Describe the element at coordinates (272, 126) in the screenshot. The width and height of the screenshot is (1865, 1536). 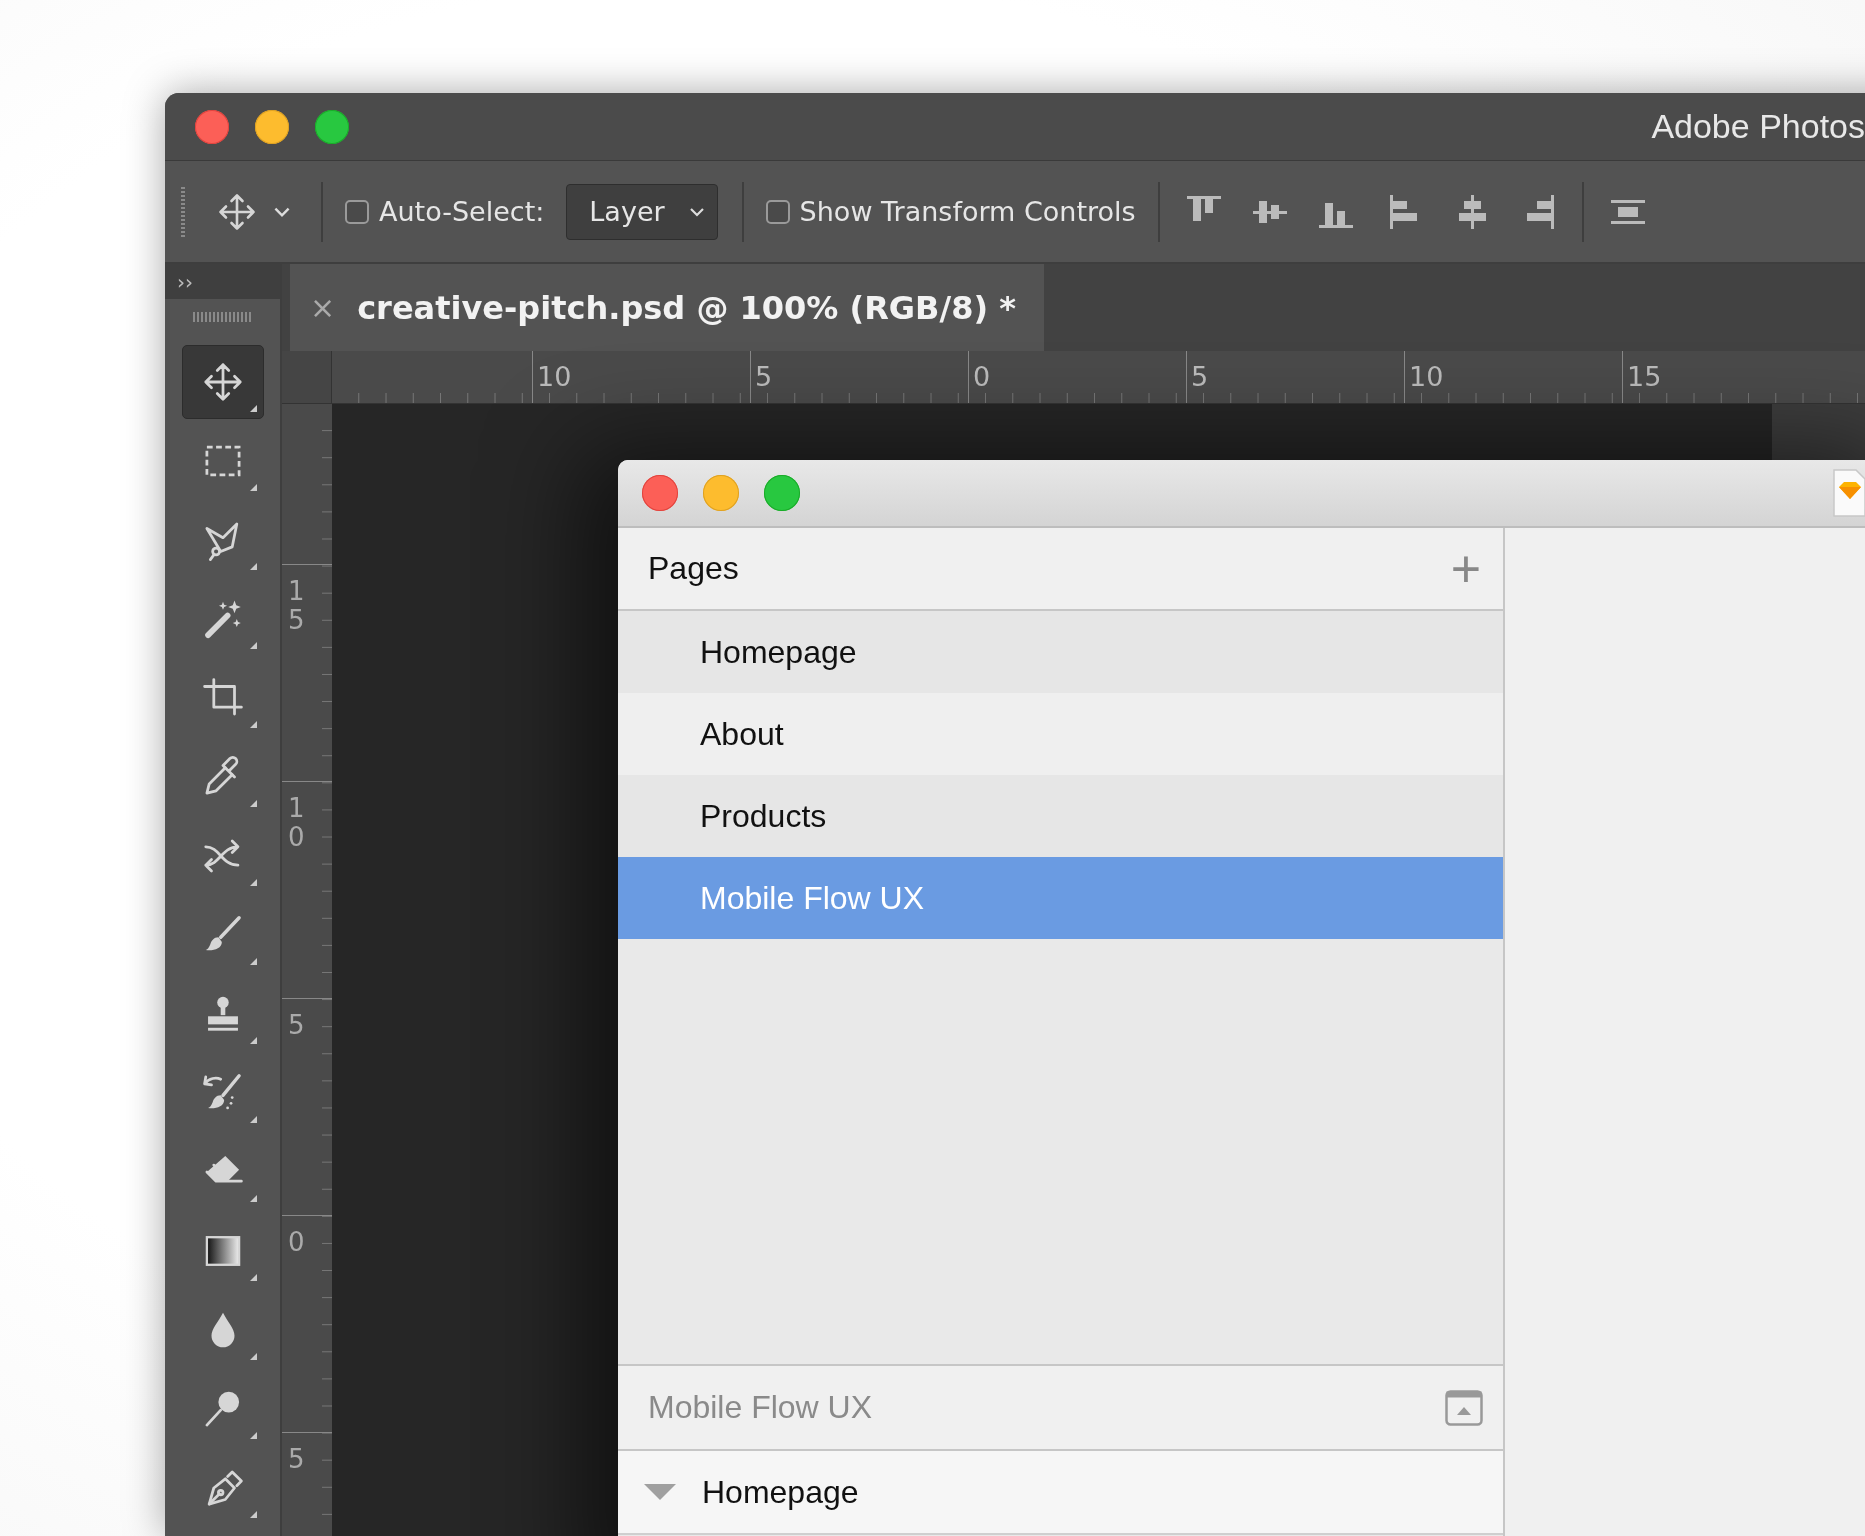
I see `minimize-button` at that location.